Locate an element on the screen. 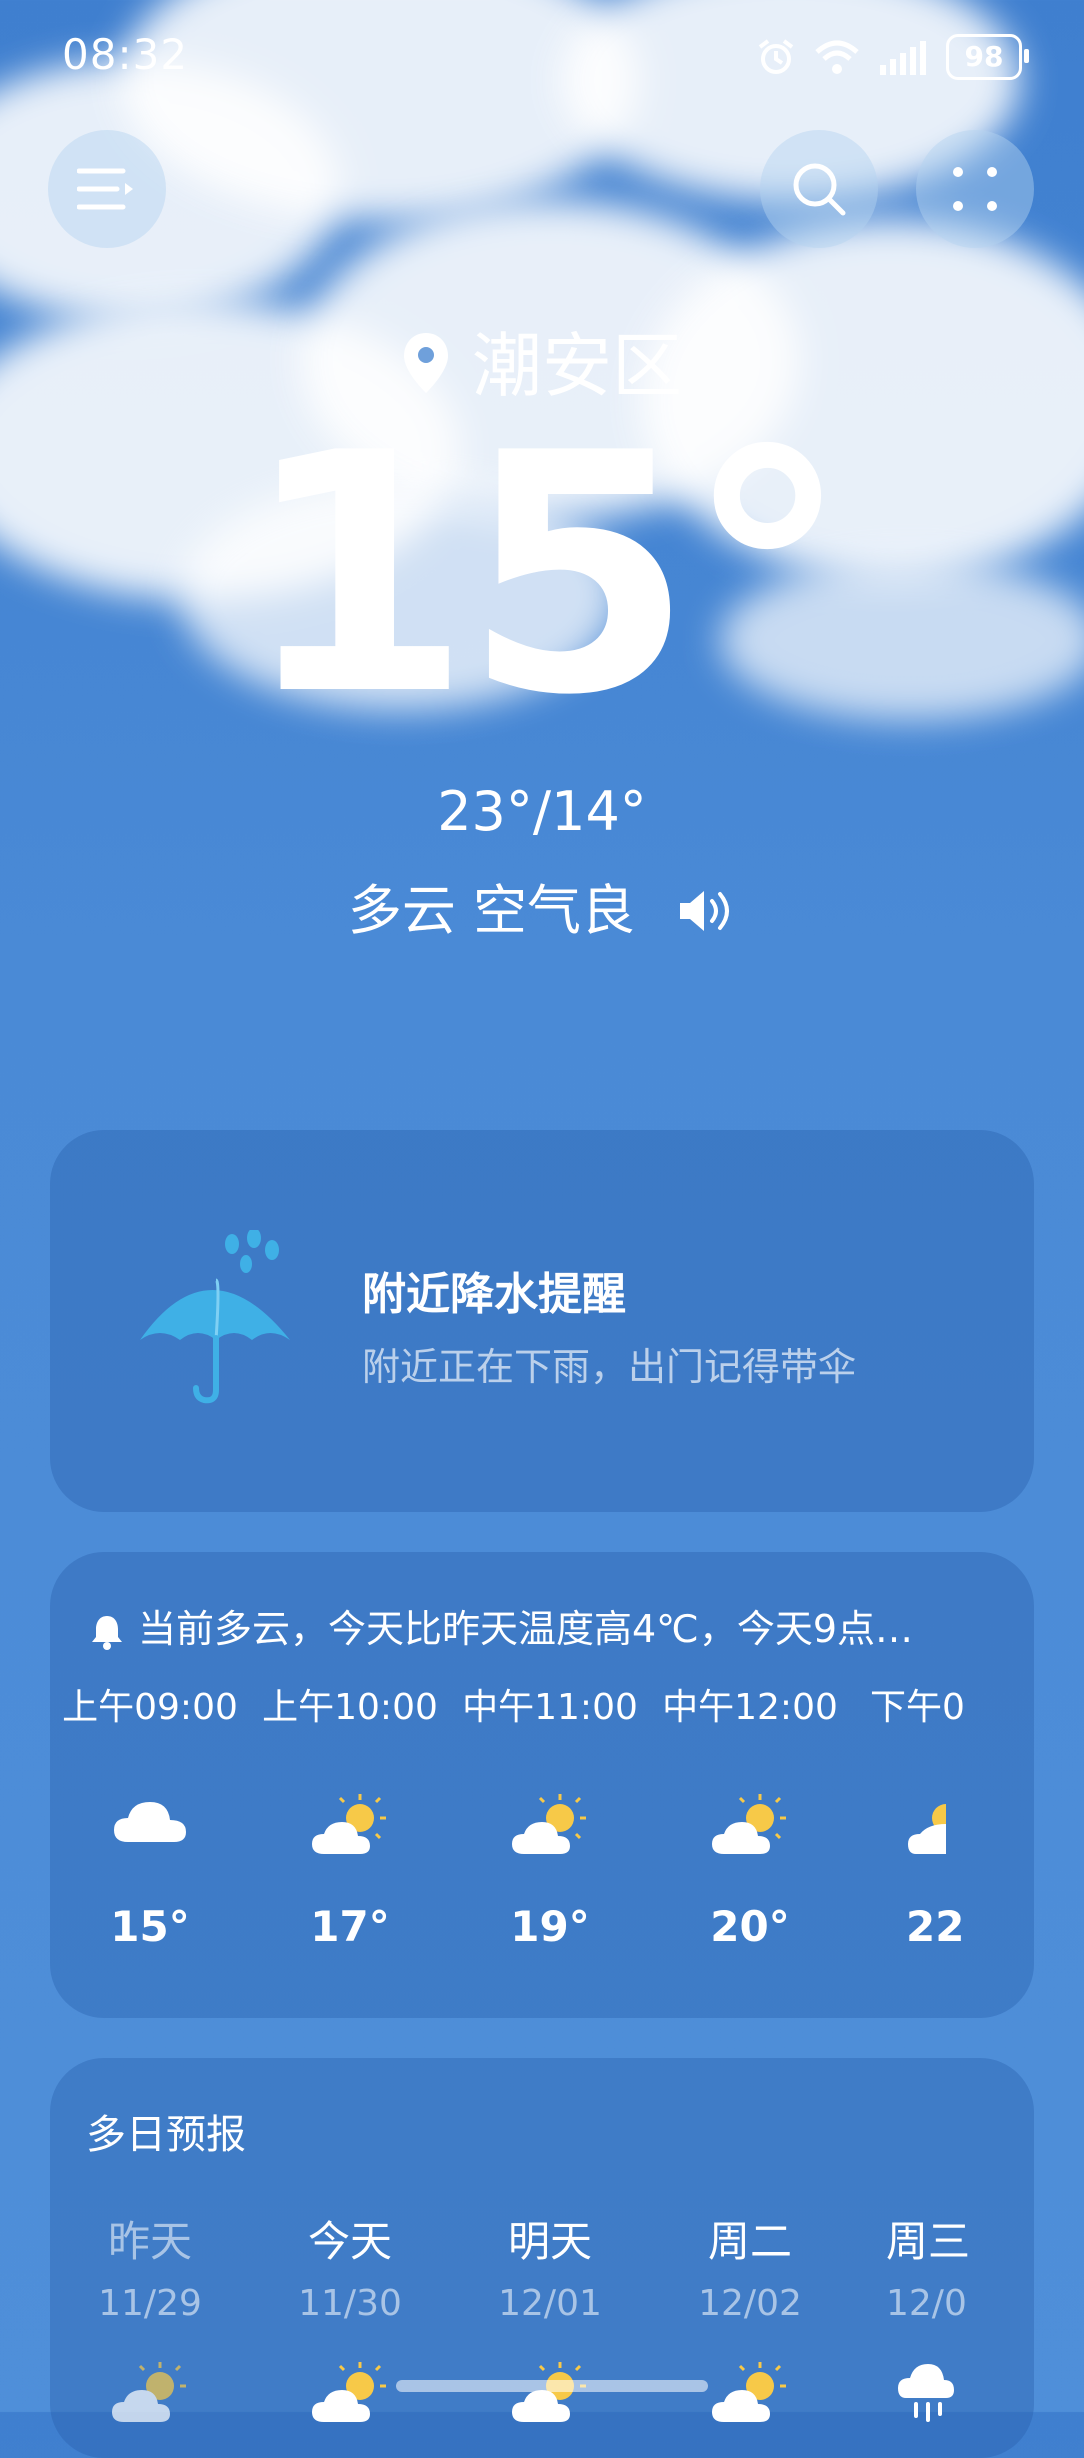  umbrella-rain-icon is located at coordinates (220, 1321).